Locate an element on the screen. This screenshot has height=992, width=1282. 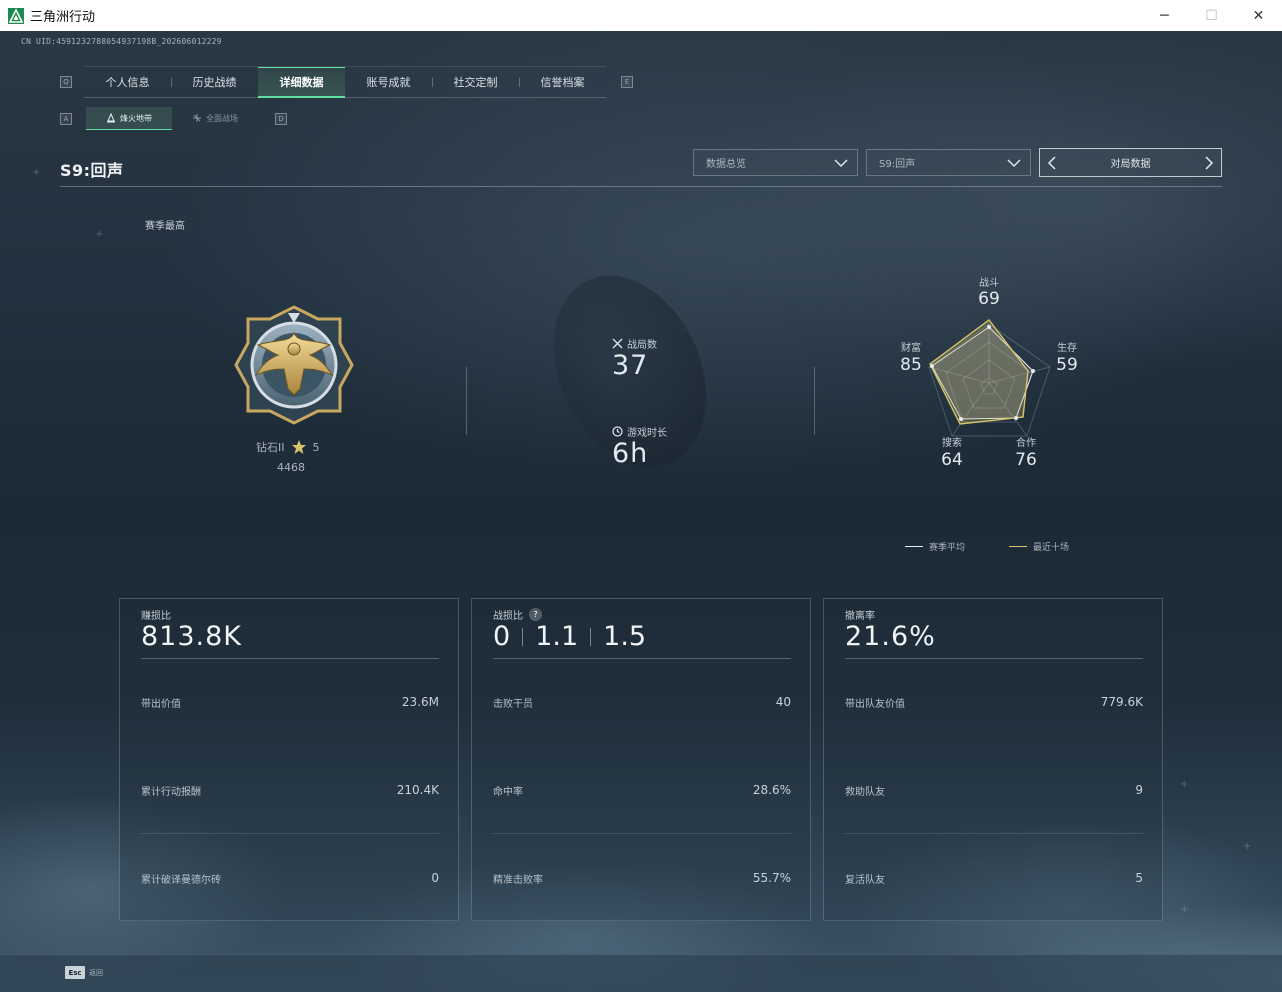
subtab-fire-zone: 烽火地带 is located at coordinates (129, 118).